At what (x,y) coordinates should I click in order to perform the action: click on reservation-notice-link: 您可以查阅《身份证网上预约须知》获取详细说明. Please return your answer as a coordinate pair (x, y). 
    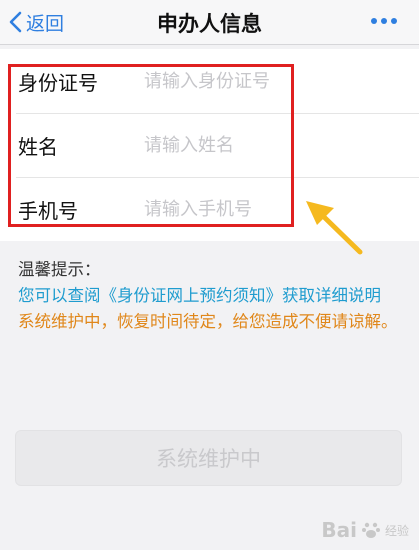
    Looking at the image, I should click on (208, 296).